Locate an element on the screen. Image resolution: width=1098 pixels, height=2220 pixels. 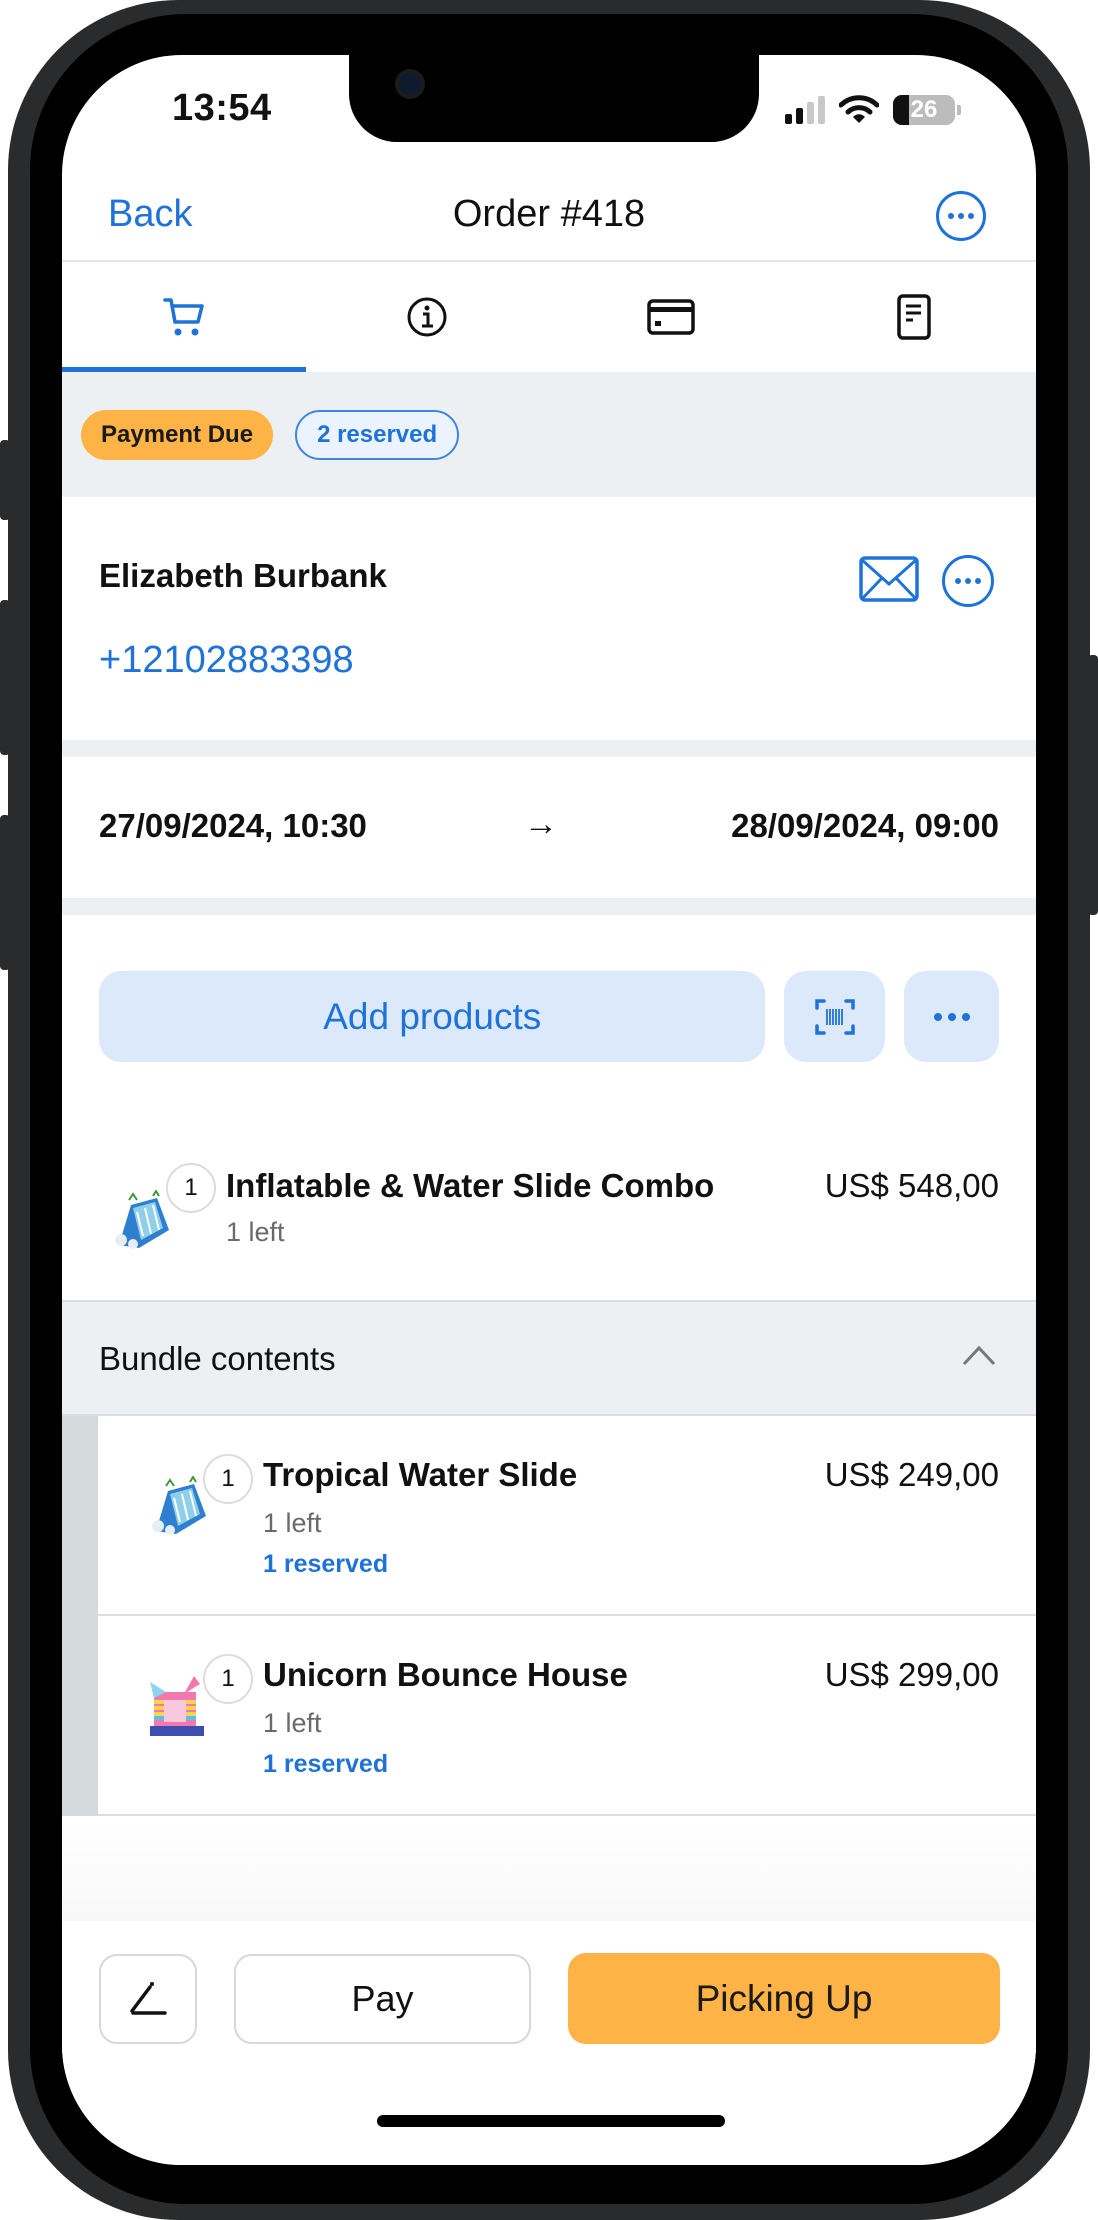
tab-cart is located at coordinates (184, 317).